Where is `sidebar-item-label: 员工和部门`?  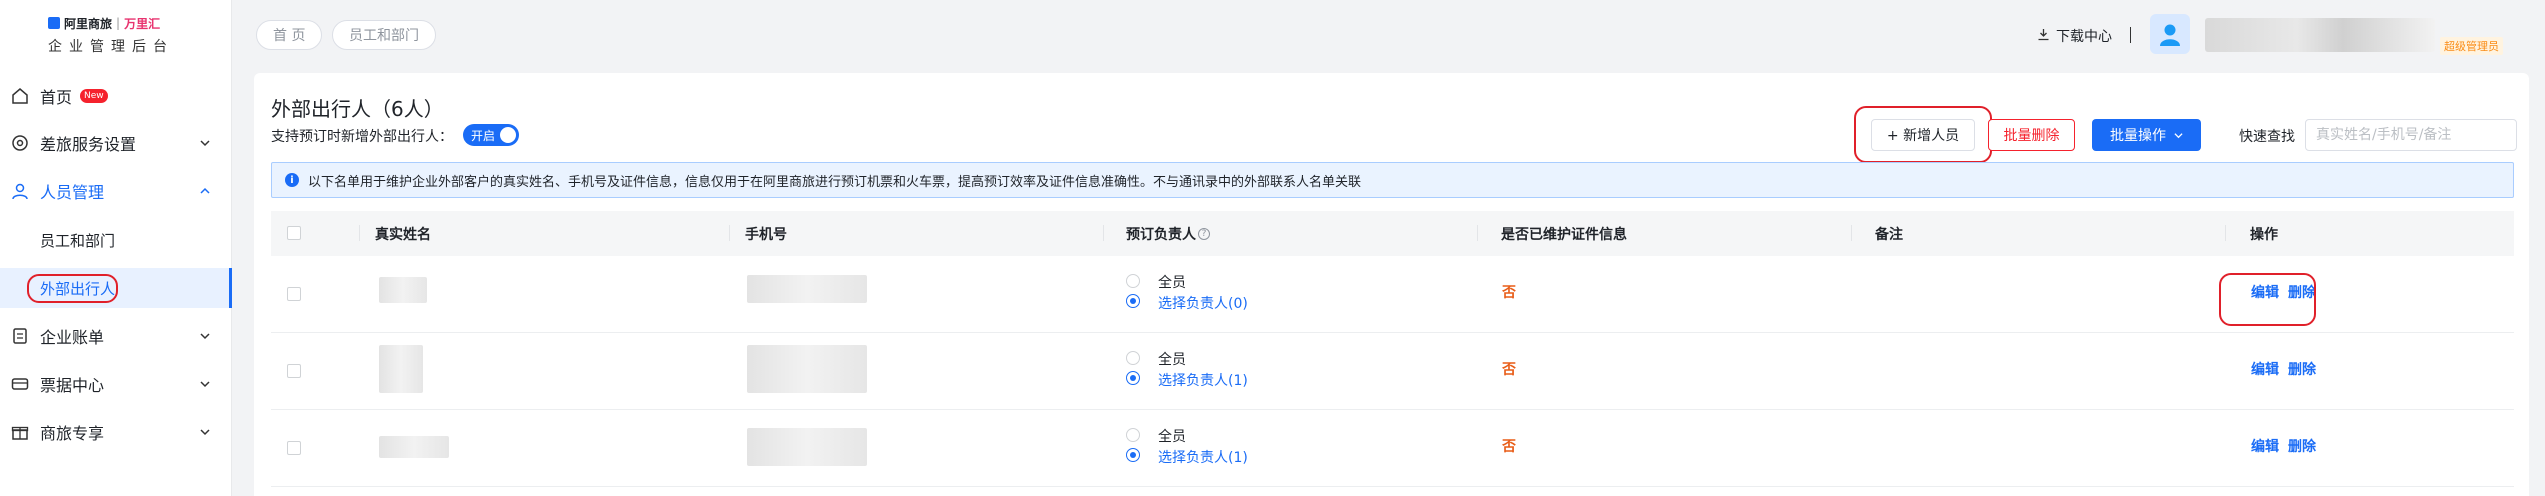
sidebar-item-label: 员工和部门 is located at coordinates (78, 240).